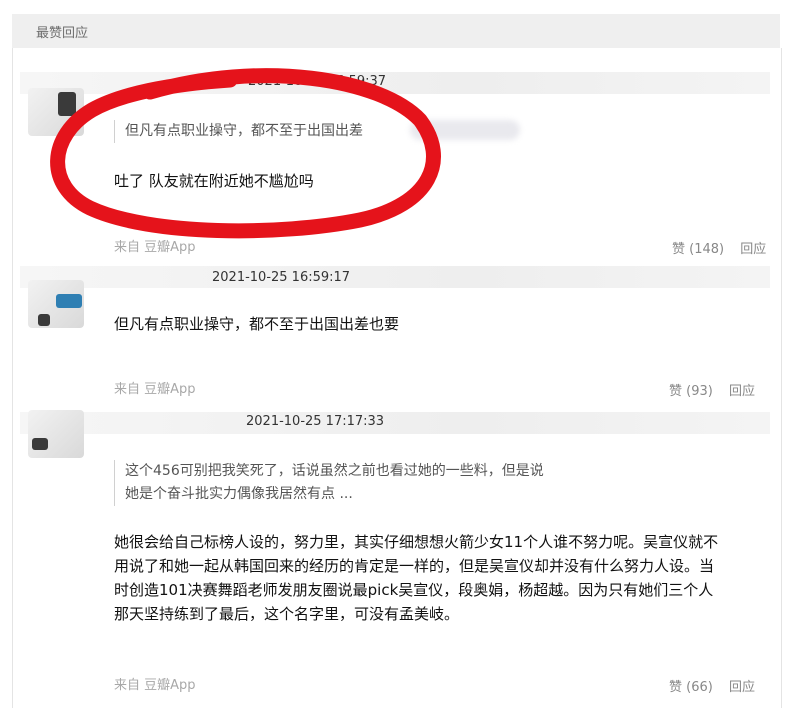 Image resolution: width=800 pixels, height=708 pixels. I want to click on like-button: 赞 (93), so click(691, 391).